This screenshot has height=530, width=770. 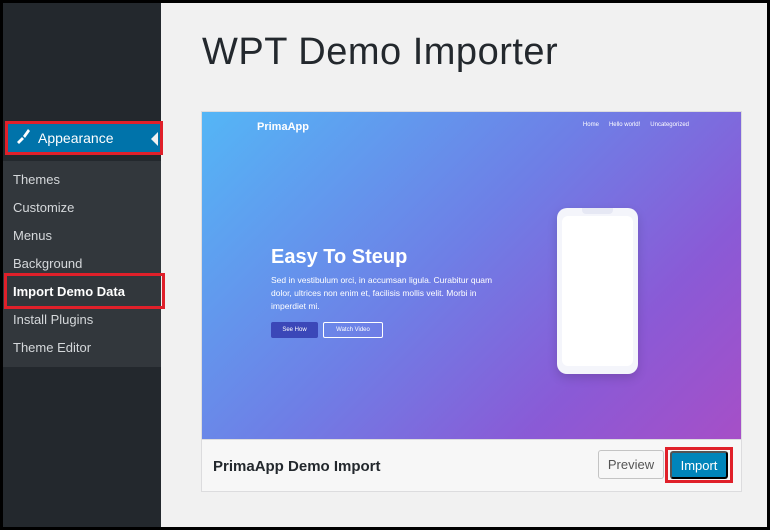 I want to click on screenshot-nav-item: Hello world!, so click(x=624, y=125).